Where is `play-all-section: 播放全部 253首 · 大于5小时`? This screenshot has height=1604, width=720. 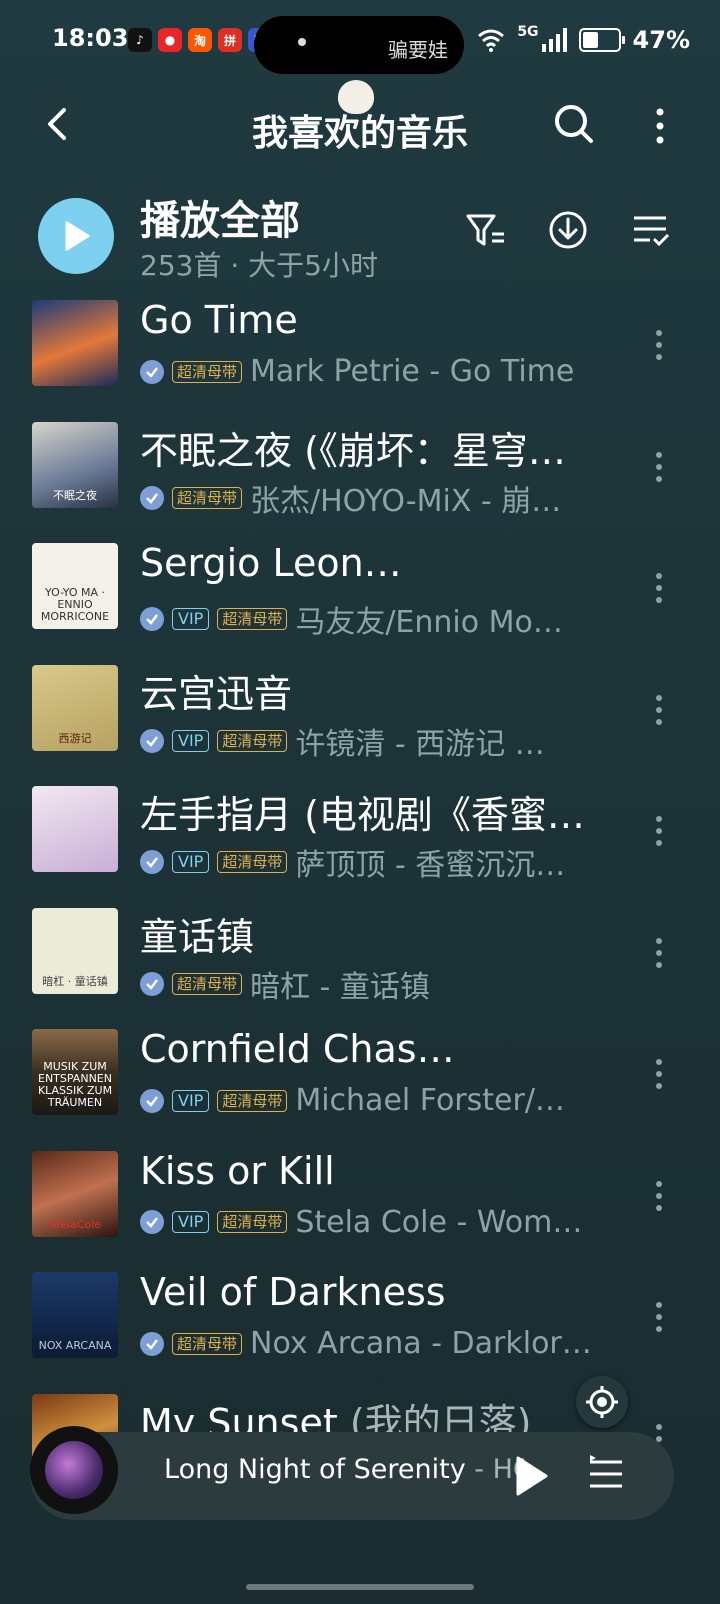
play-all-section: 播放全部 253首 · 大于5小时 is located at coordinates (360, 238).